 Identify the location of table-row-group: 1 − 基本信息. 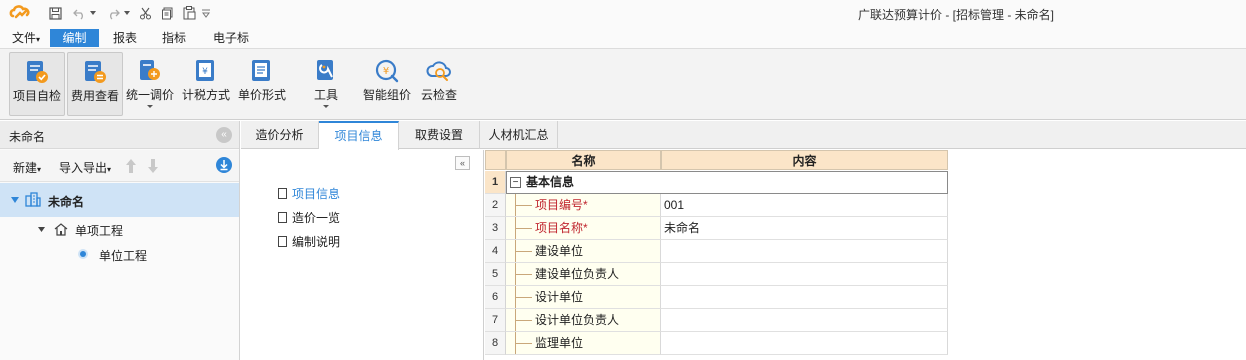
(716, 182).